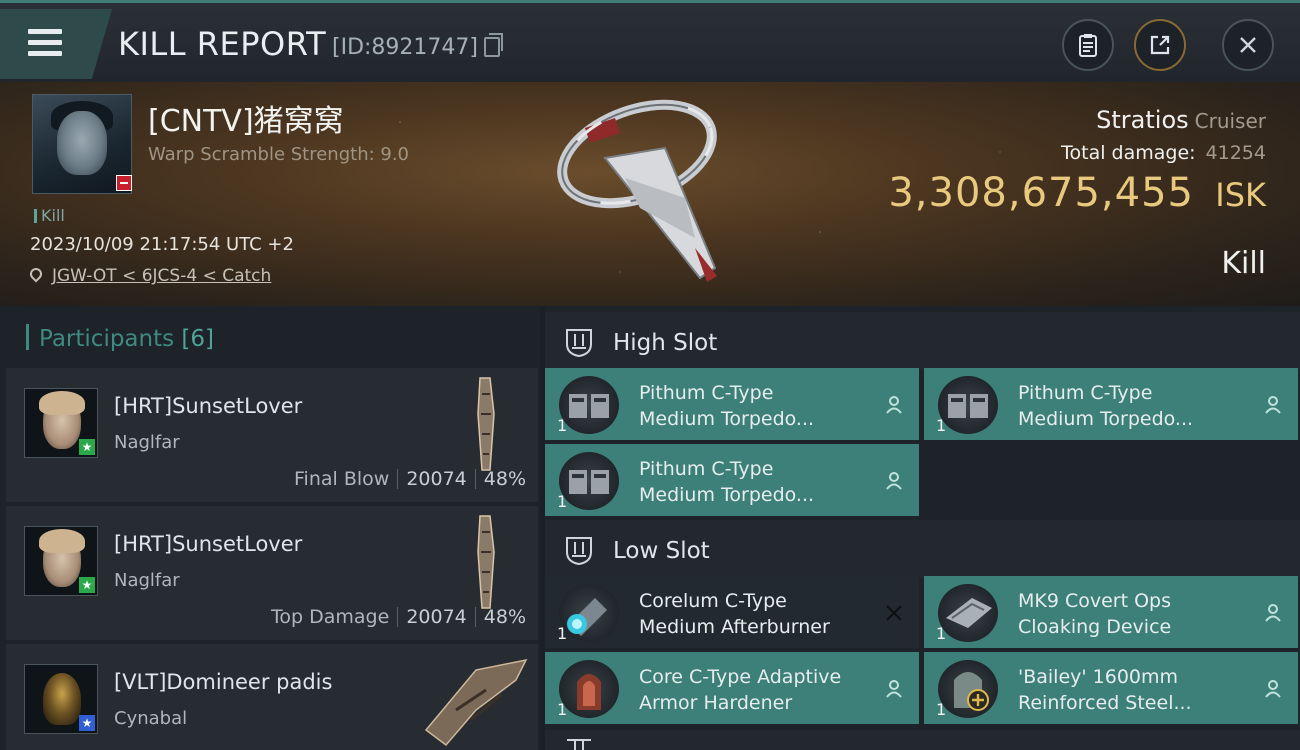  I want to click on clipboard-icon, so click(1088, 45).